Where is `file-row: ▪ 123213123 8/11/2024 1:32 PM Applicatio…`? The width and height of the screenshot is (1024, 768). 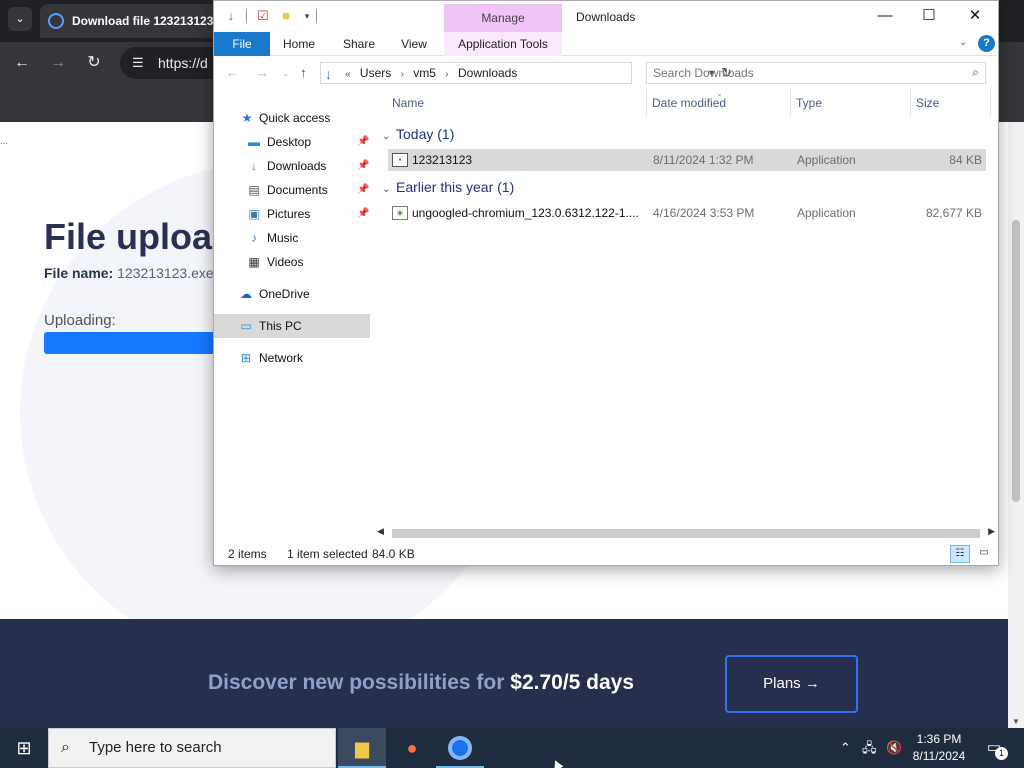
file-row: ▪ 123213123 8/11/2024 1:32 PM Applicatio… is located at coordinates (687, 160).